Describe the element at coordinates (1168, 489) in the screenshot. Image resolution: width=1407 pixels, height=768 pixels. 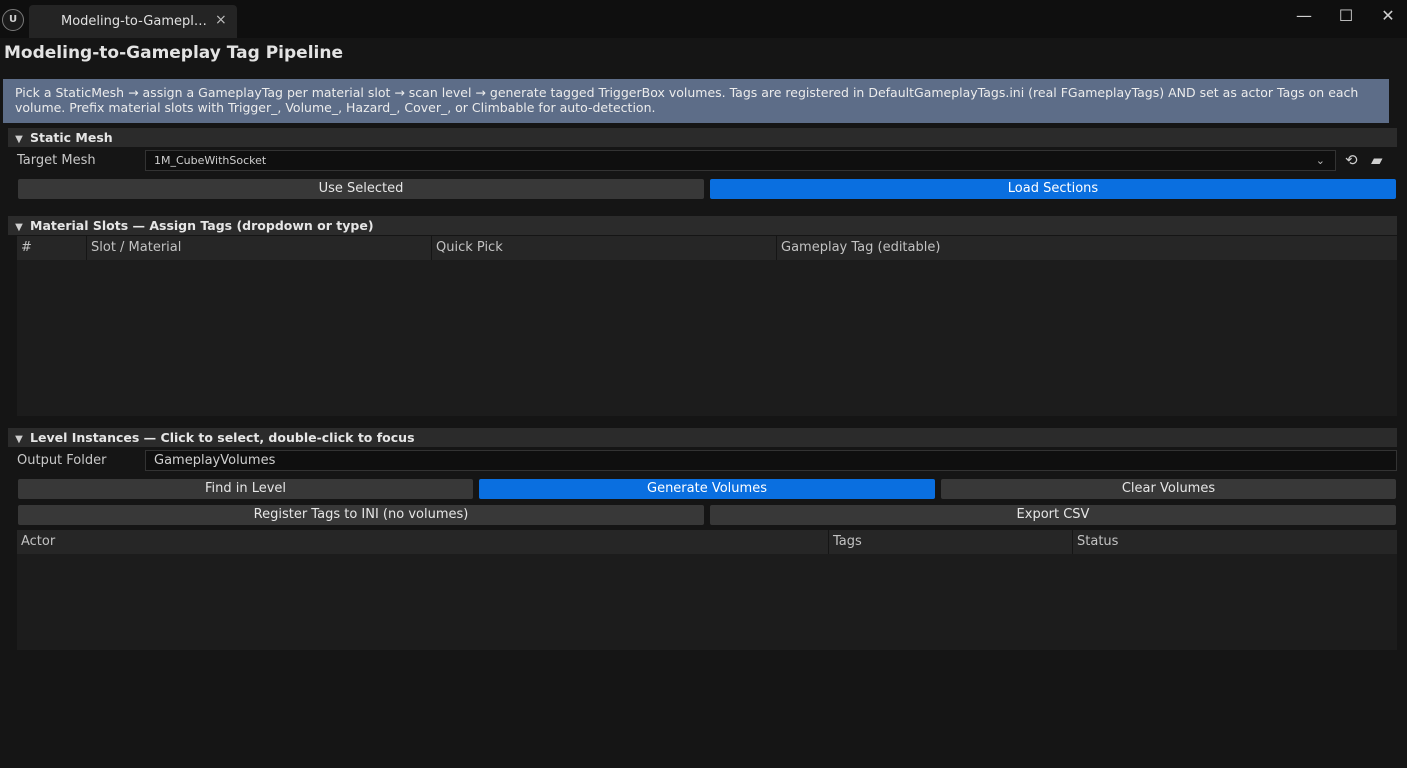
I see `clear-volumes-button: Clear Volumes` at that location.